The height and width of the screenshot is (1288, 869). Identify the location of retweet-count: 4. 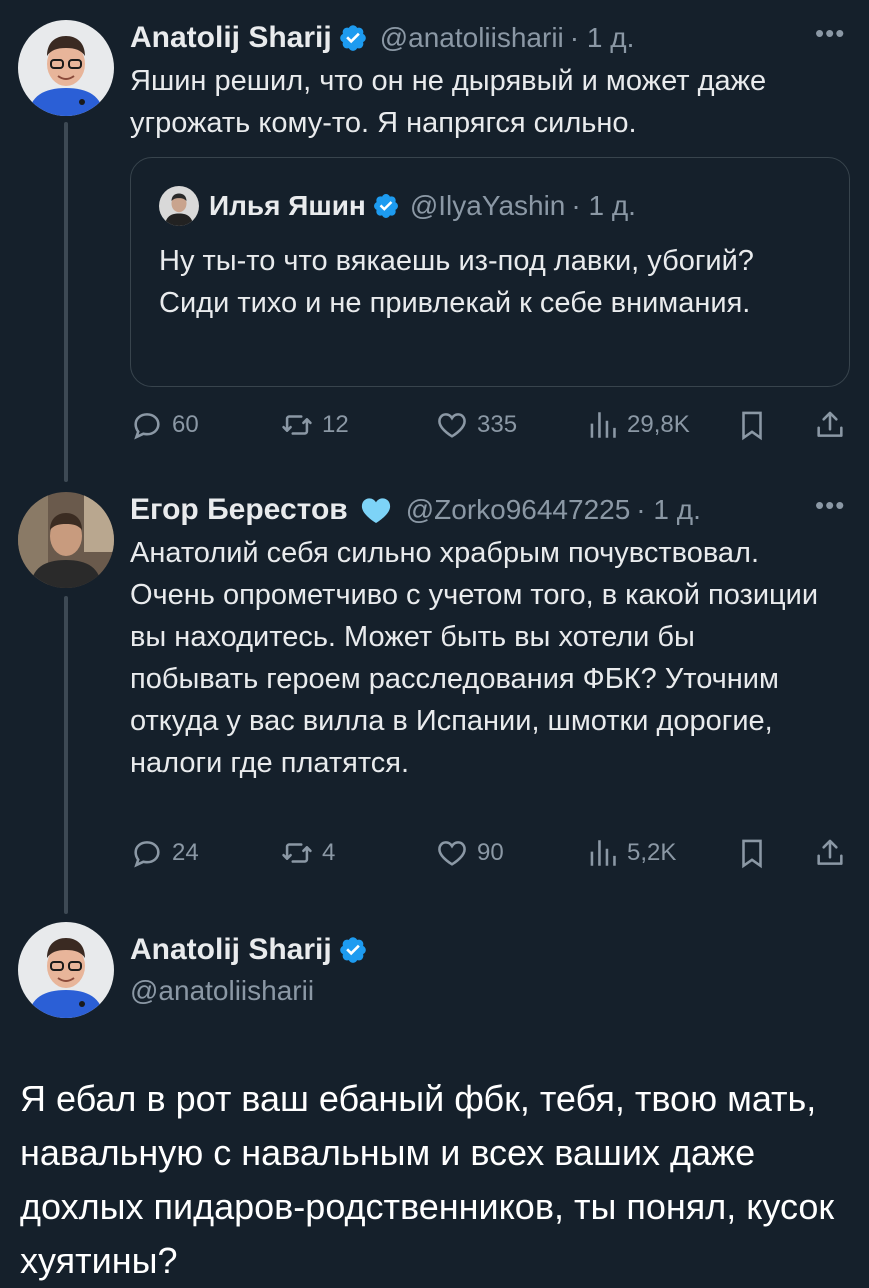
(329, 852).